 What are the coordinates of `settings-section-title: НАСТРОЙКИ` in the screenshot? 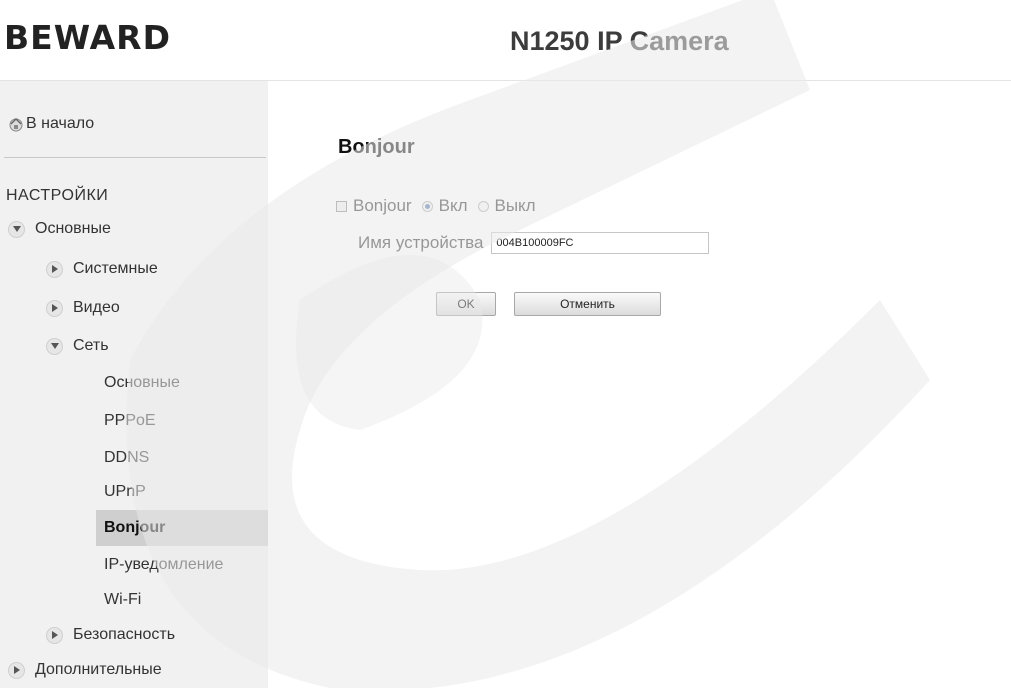 It's located at (57, 195).